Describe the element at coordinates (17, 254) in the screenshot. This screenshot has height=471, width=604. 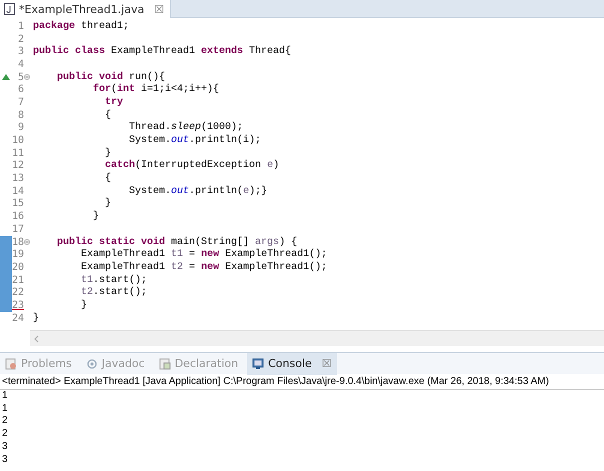
I see `line-number: 19` at that location.